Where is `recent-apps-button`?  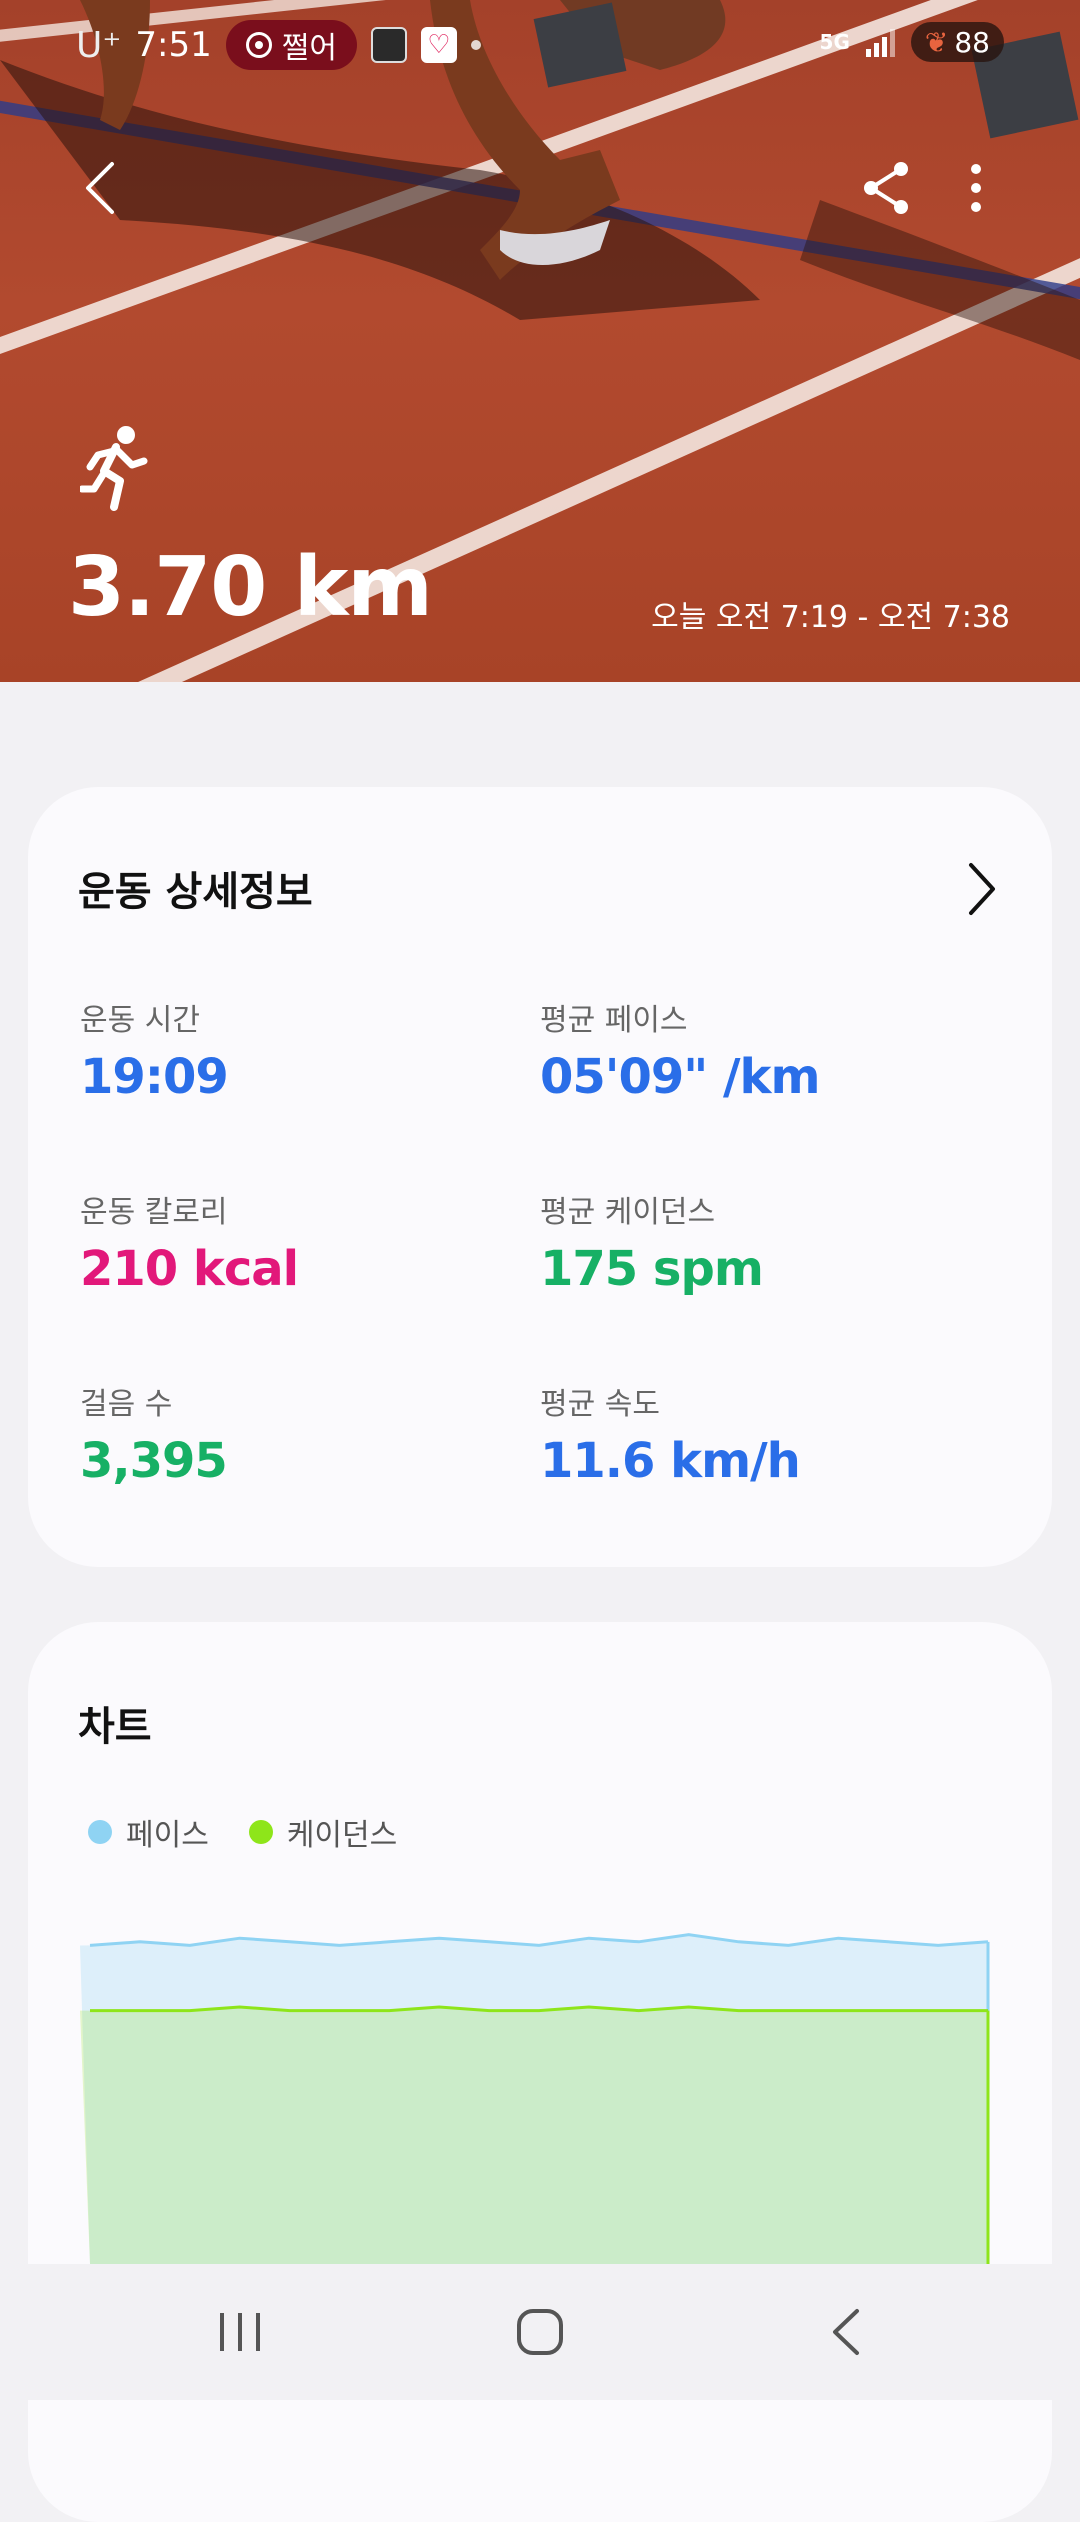
recent-apps-button is located at coordinates (240, 2332).